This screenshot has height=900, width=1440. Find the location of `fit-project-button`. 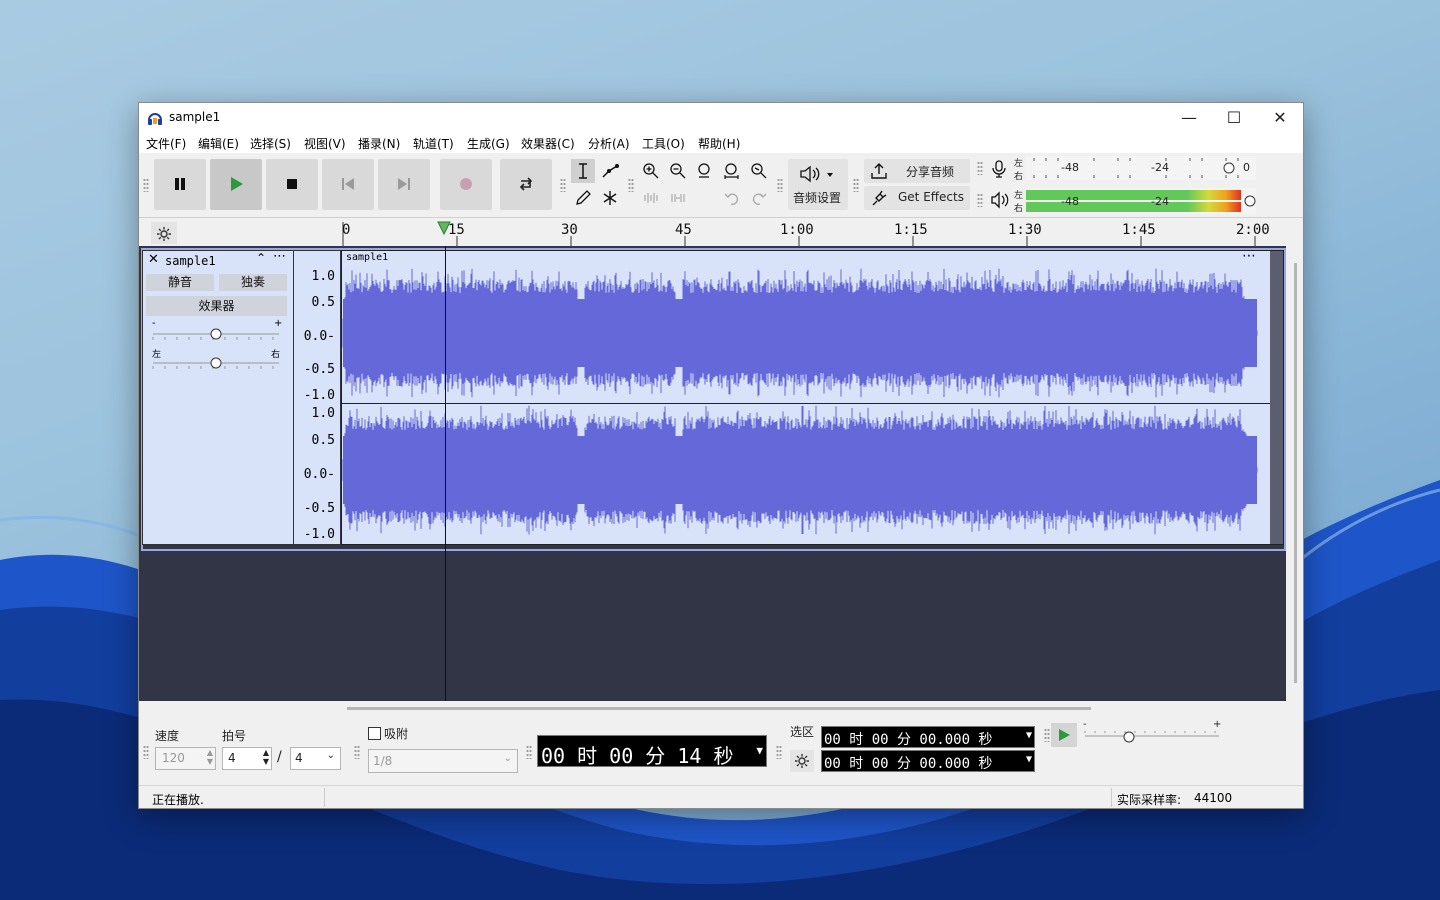

fit-project-button is located at coordinates (732, 171).